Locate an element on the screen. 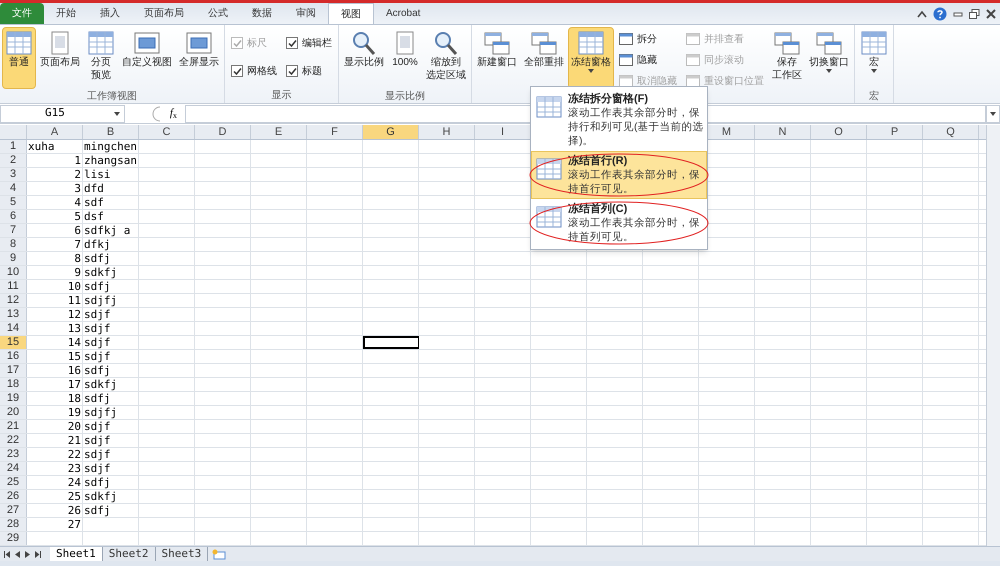 This screenshot has height=566, width=1000. column-header: Q is located at coordinates (951, 132).